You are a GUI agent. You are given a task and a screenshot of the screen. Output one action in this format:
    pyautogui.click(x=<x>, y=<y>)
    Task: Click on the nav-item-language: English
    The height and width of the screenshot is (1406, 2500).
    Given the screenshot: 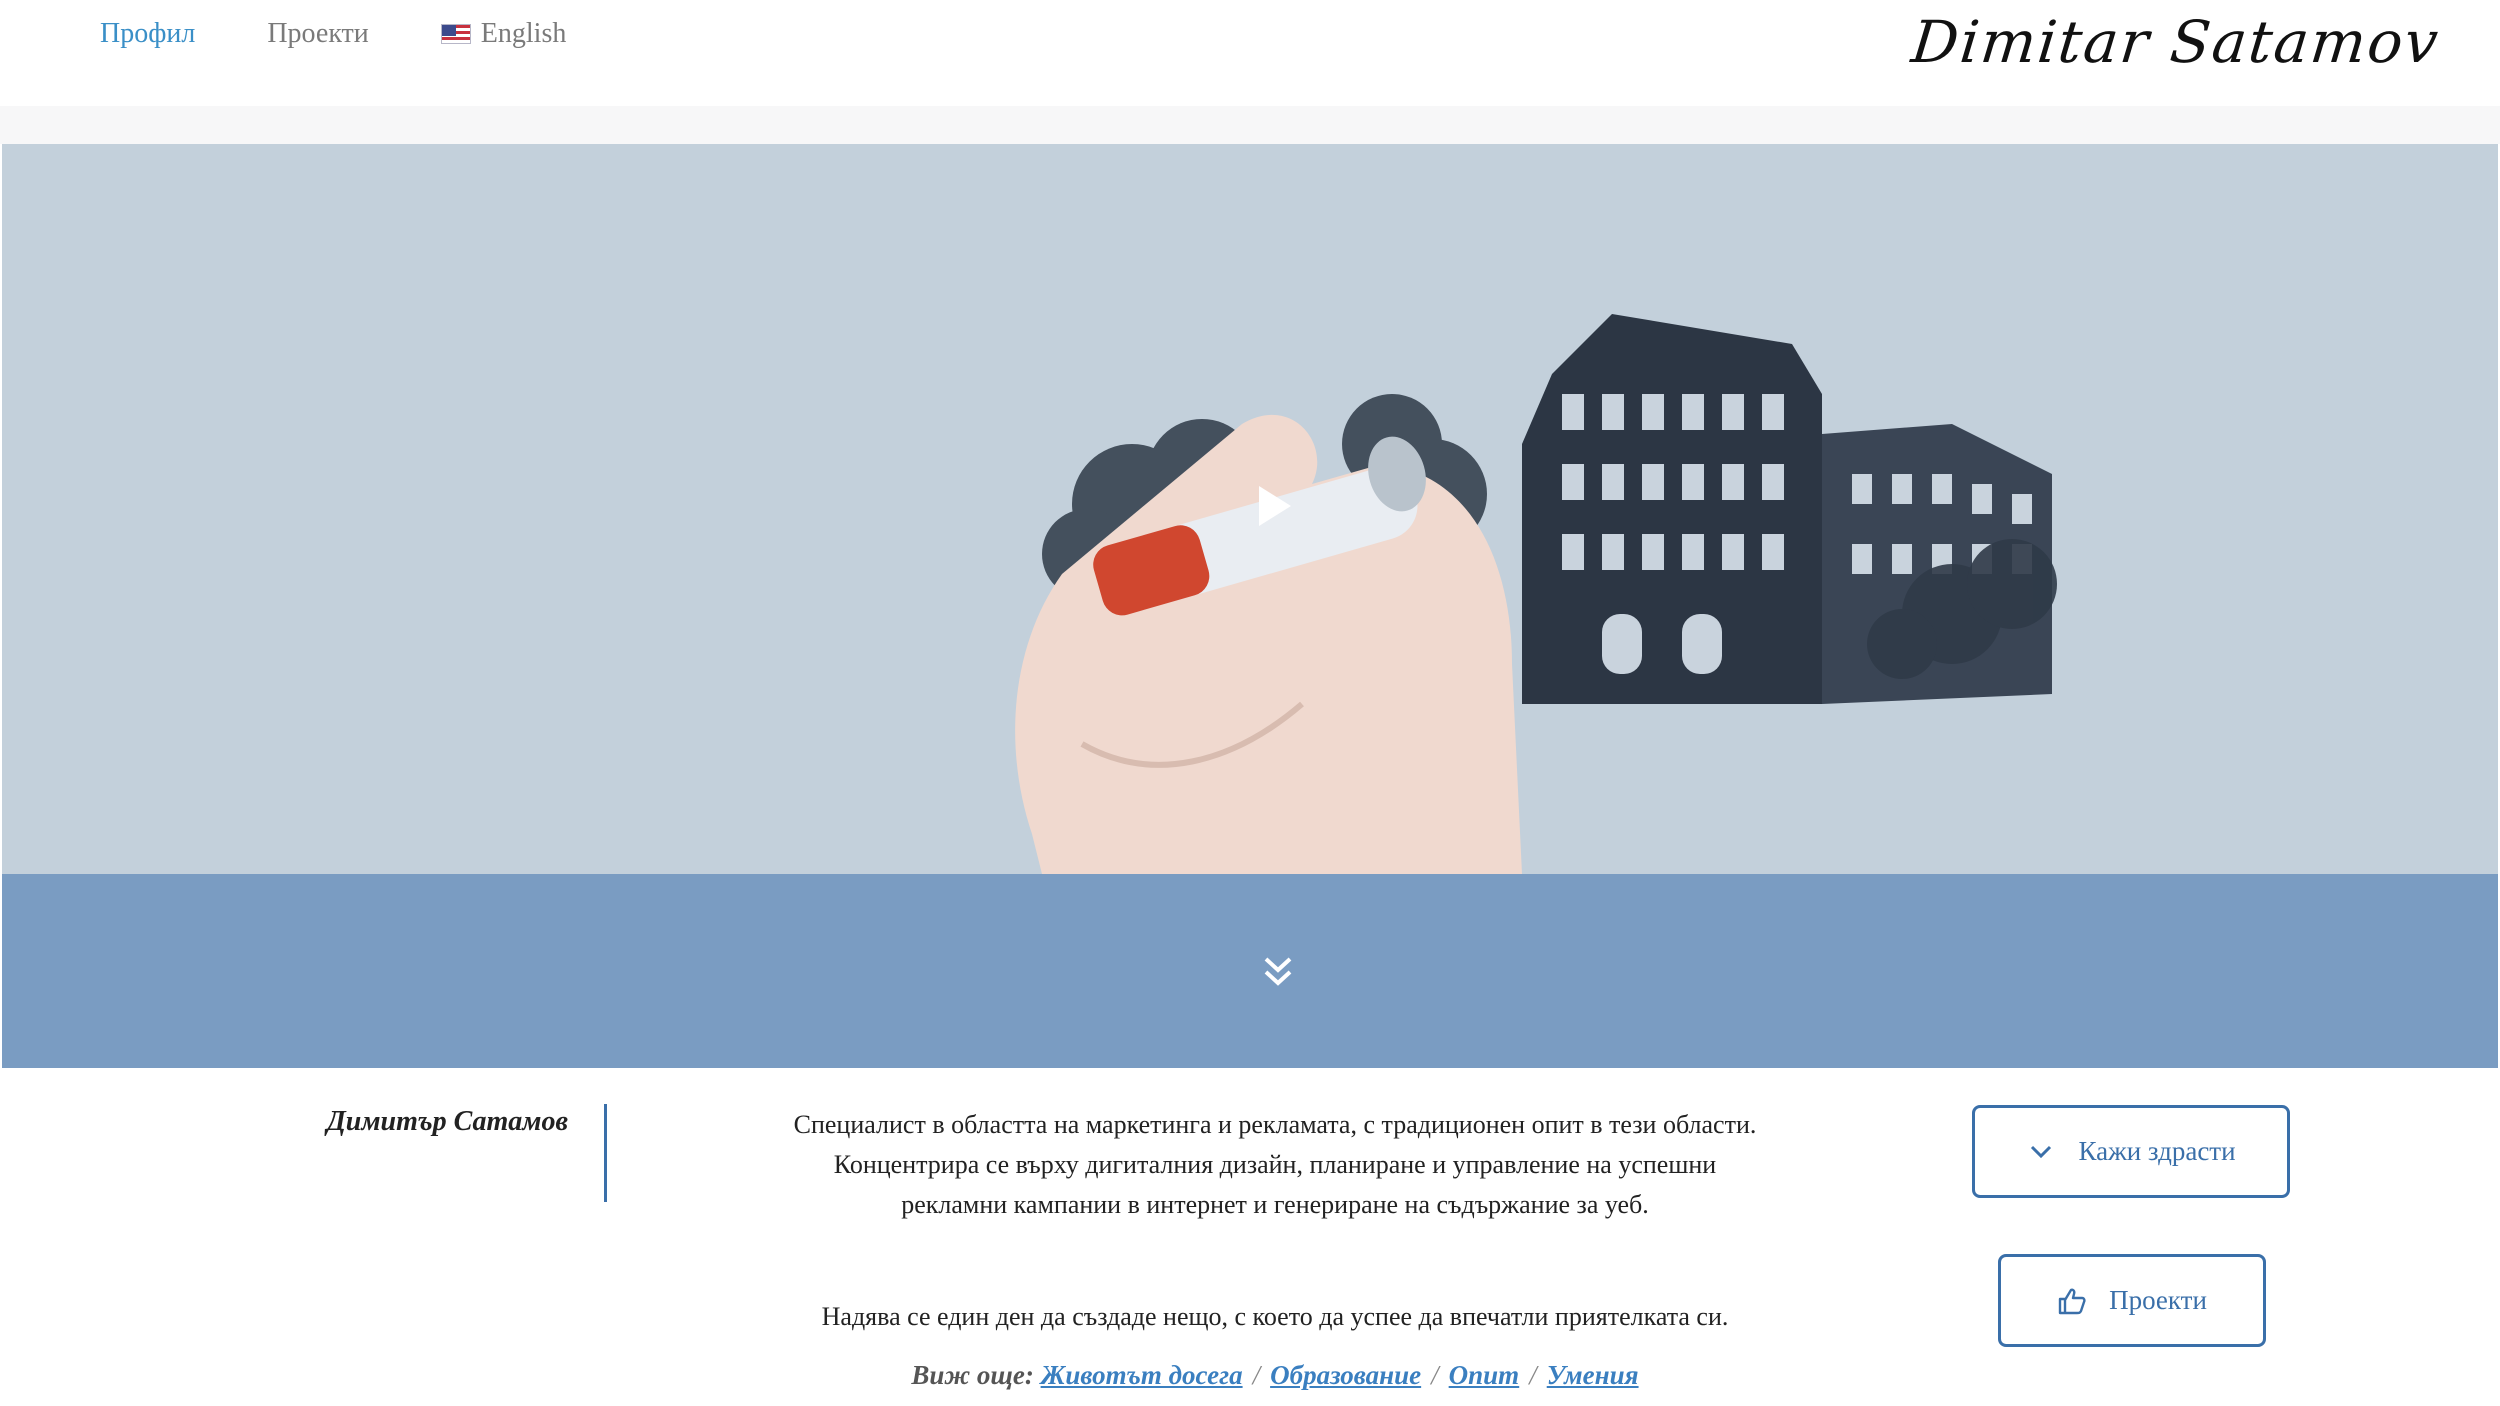 What is the action you would take?
    pyautogui.click(x=503, y=34)
    